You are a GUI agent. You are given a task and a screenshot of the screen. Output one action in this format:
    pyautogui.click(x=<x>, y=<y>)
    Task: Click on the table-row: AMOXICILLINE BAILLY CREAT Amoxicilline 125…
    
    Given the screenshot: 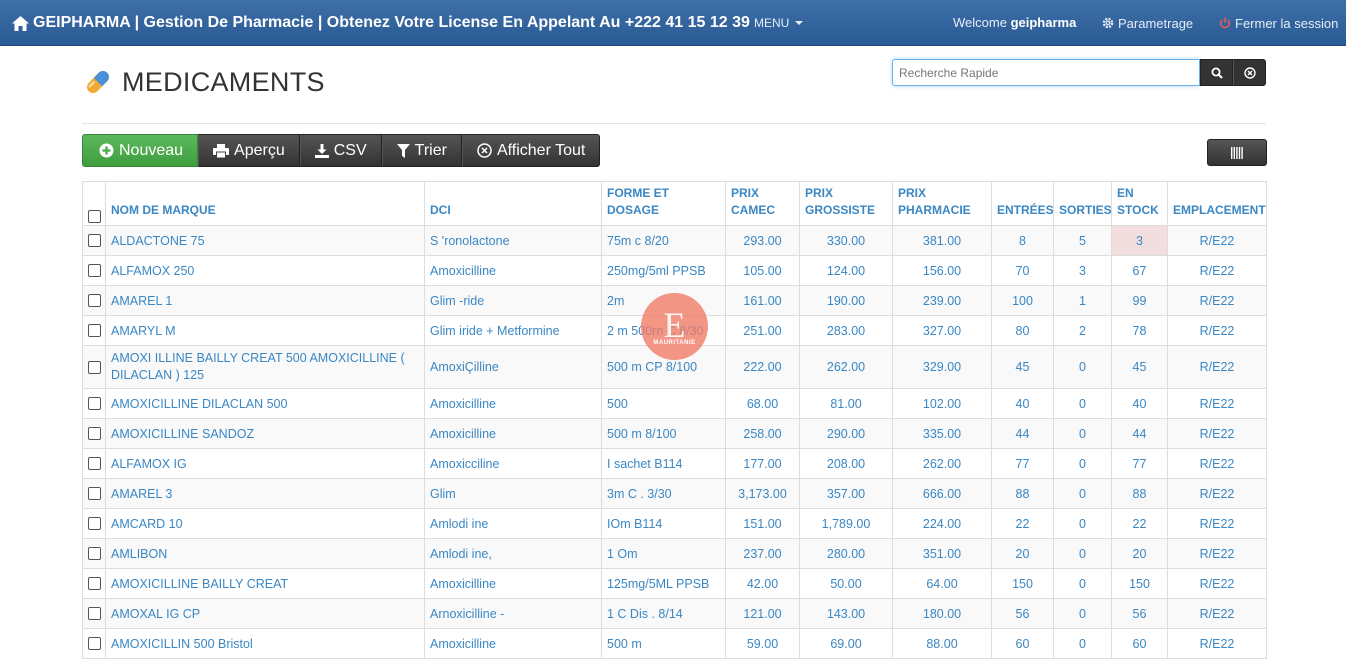 What is the action you would take?
    pyautogui.click(x=674, y=583)
    